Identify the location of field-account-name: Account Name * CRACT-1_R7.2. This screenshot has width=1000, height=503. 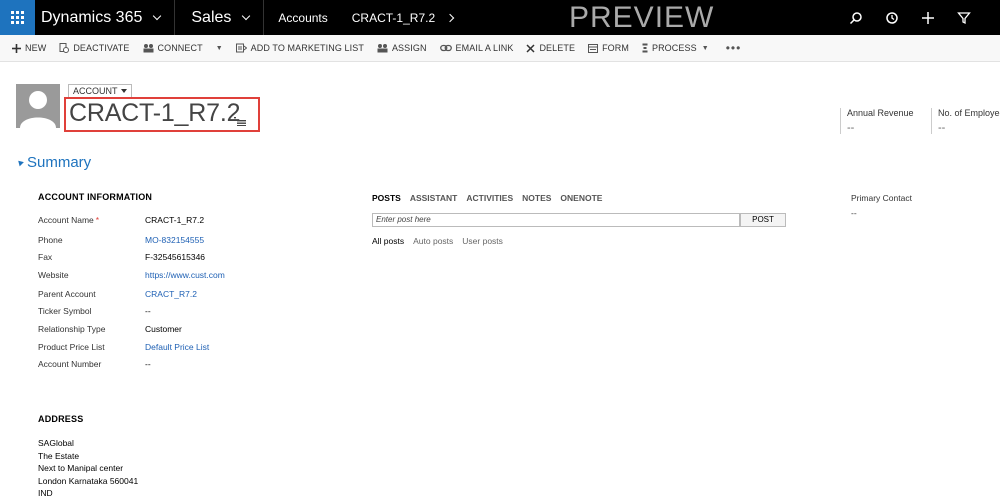
(121, 220).